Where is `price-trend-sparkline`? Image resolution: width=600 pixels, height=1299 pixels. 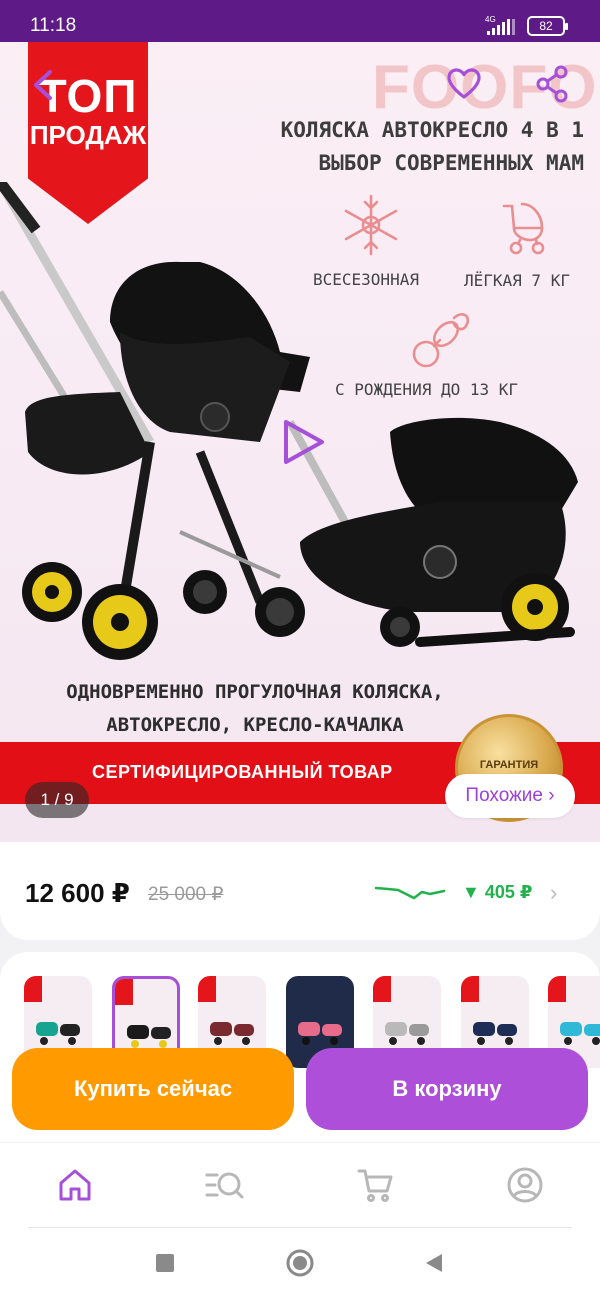
price-trend-sparkline is located at coordinates (410, 893).